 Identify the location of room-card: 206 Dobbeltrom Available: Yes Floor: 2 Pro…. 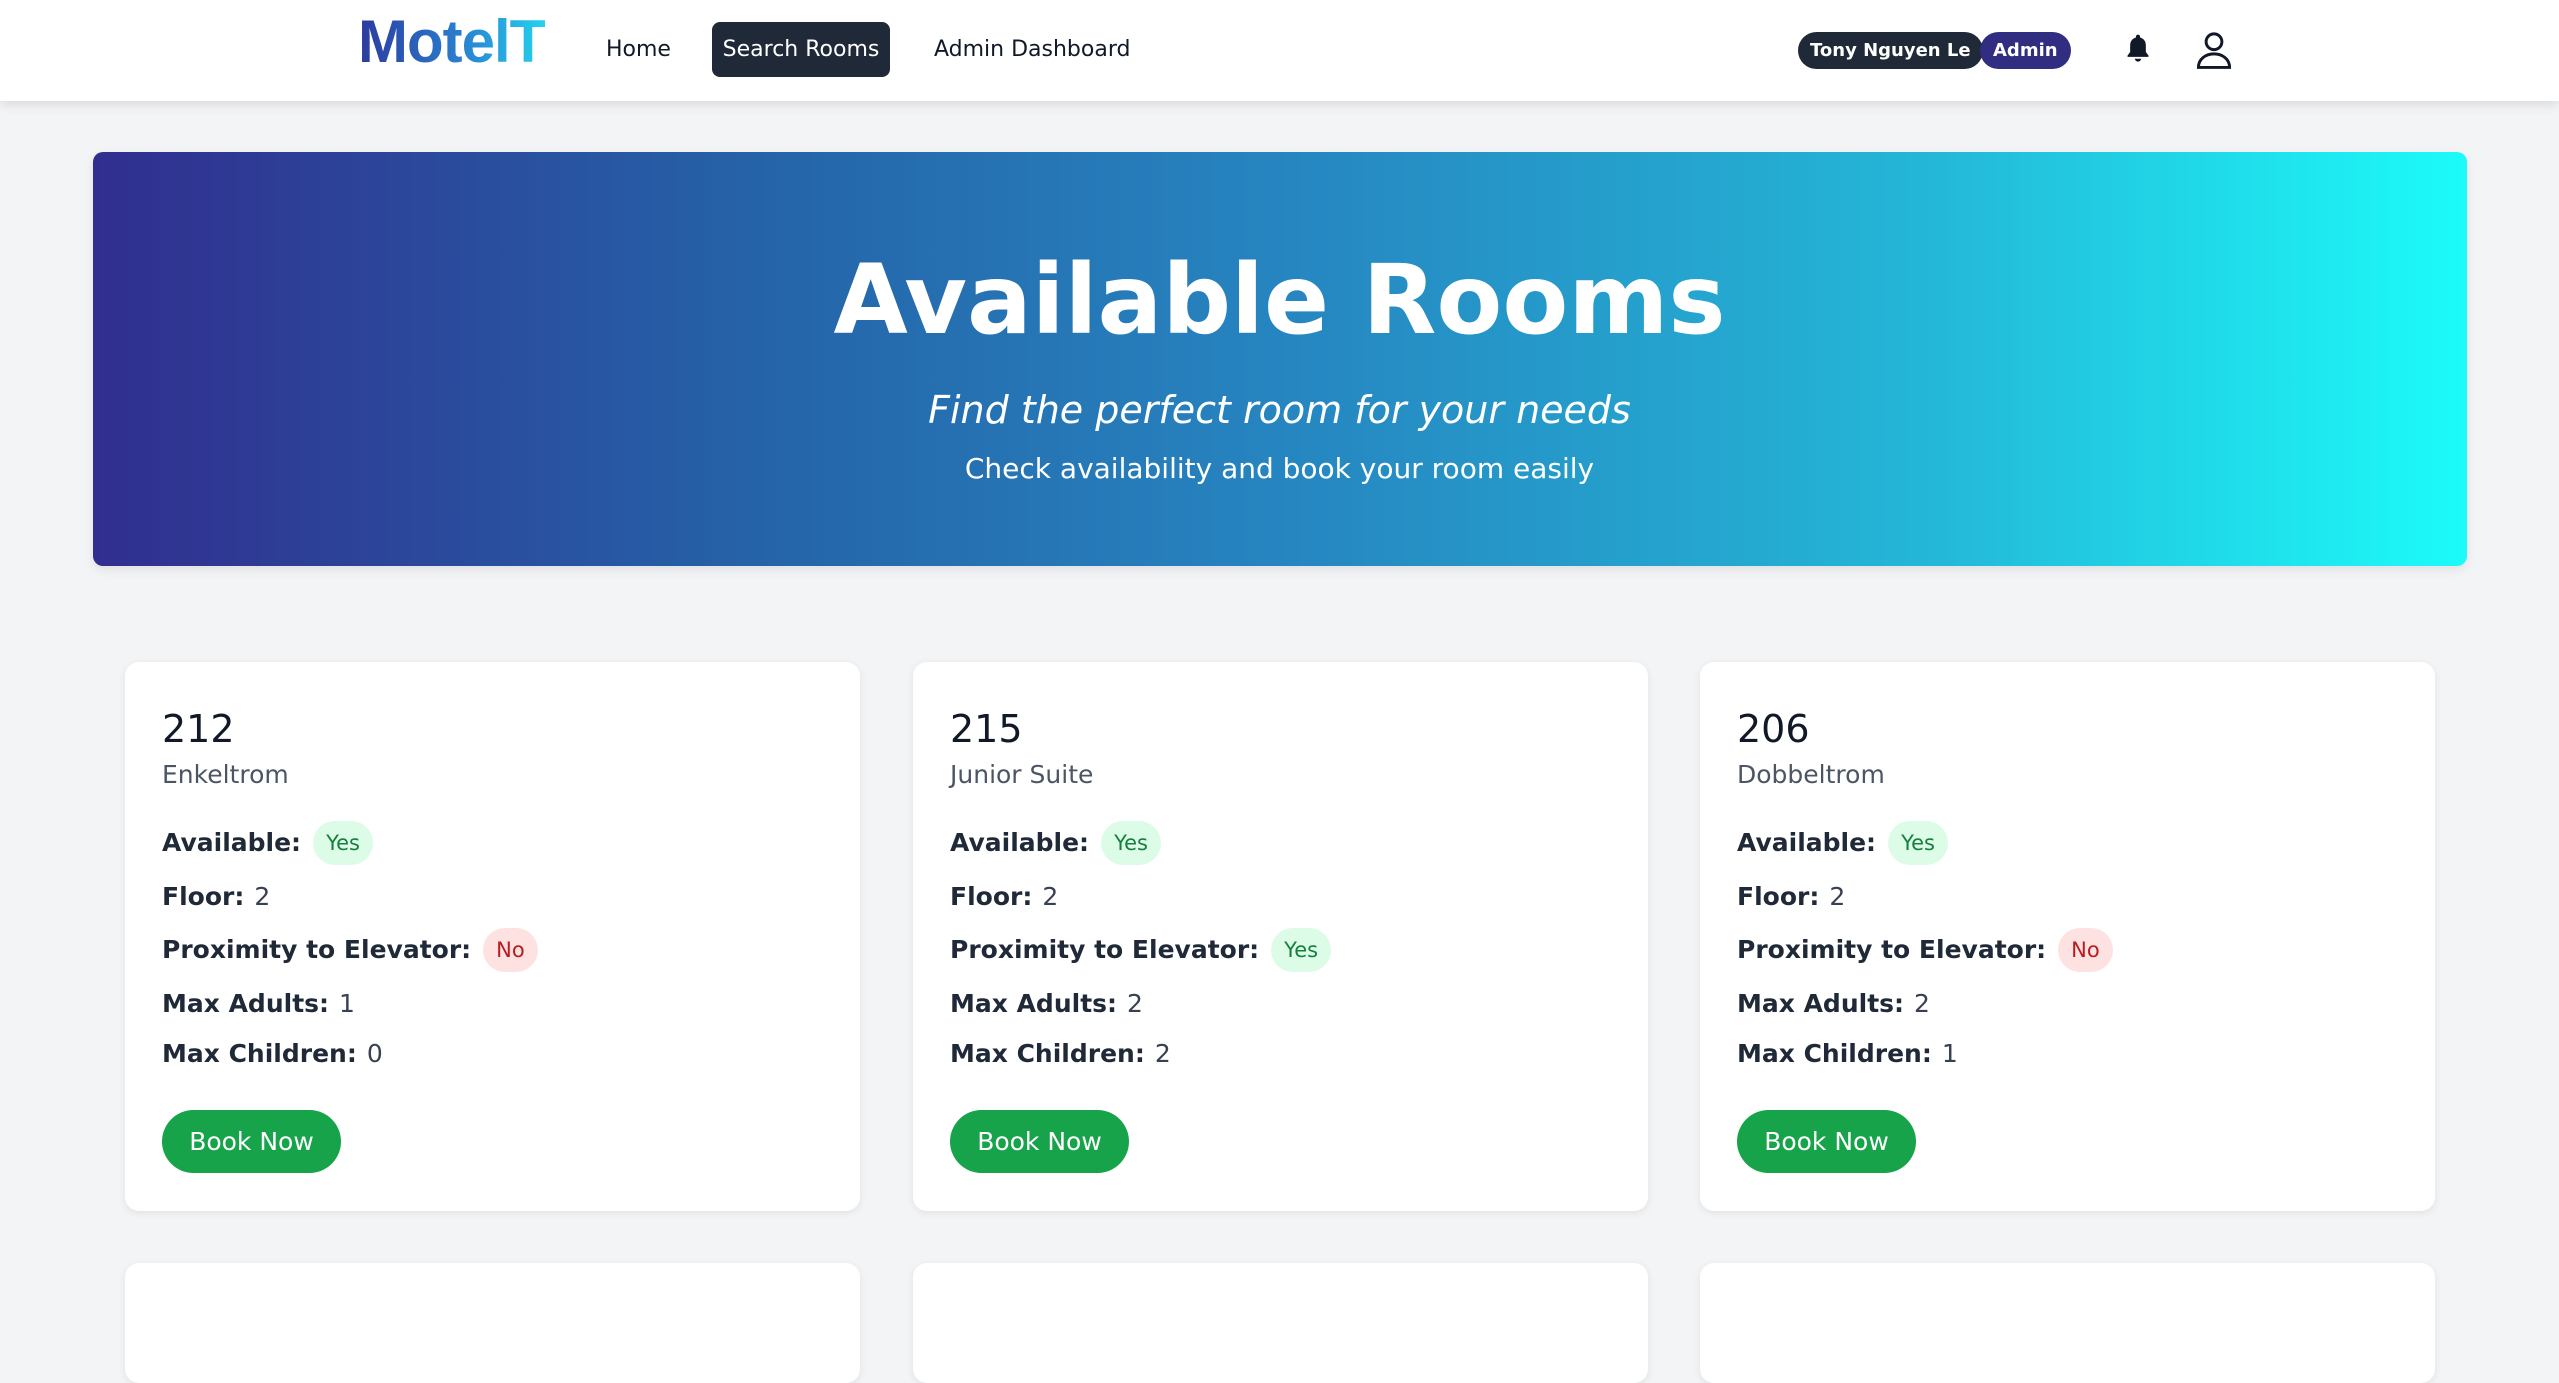
(2067, 936).